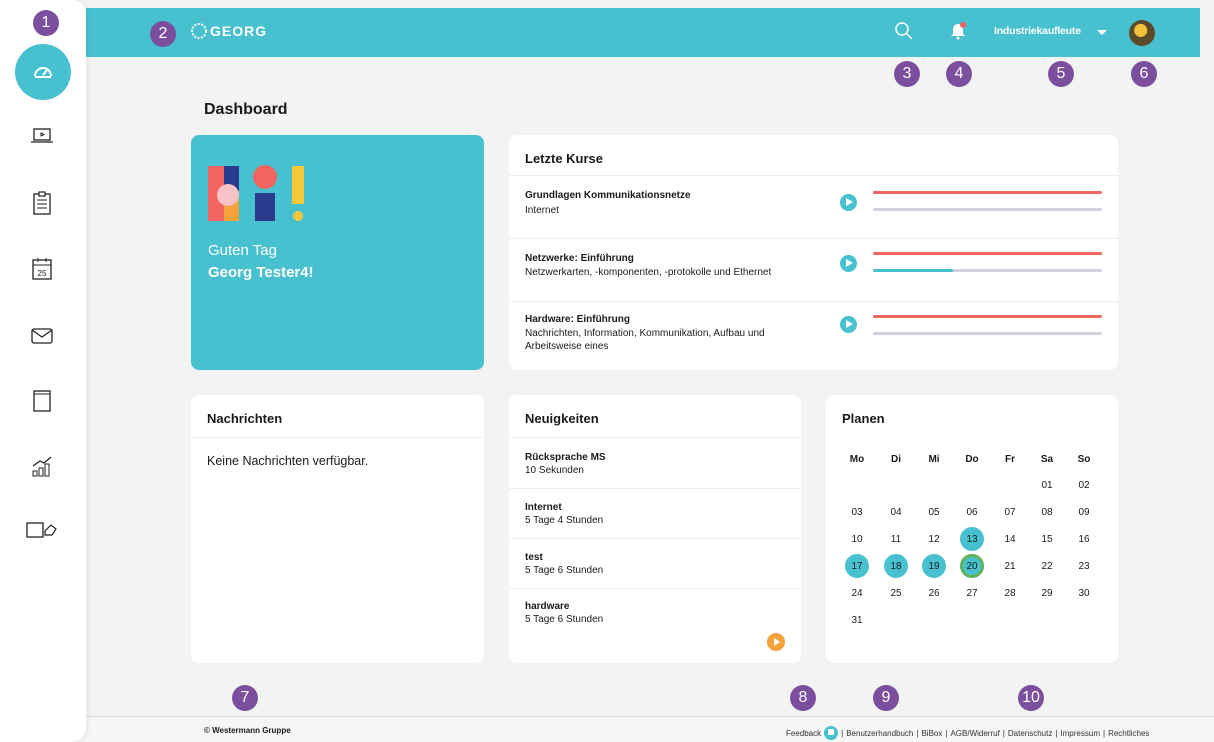  Describe the element at coordinates (42, 136) in the screenshot. I see `sidebar-item-courses` at that location.